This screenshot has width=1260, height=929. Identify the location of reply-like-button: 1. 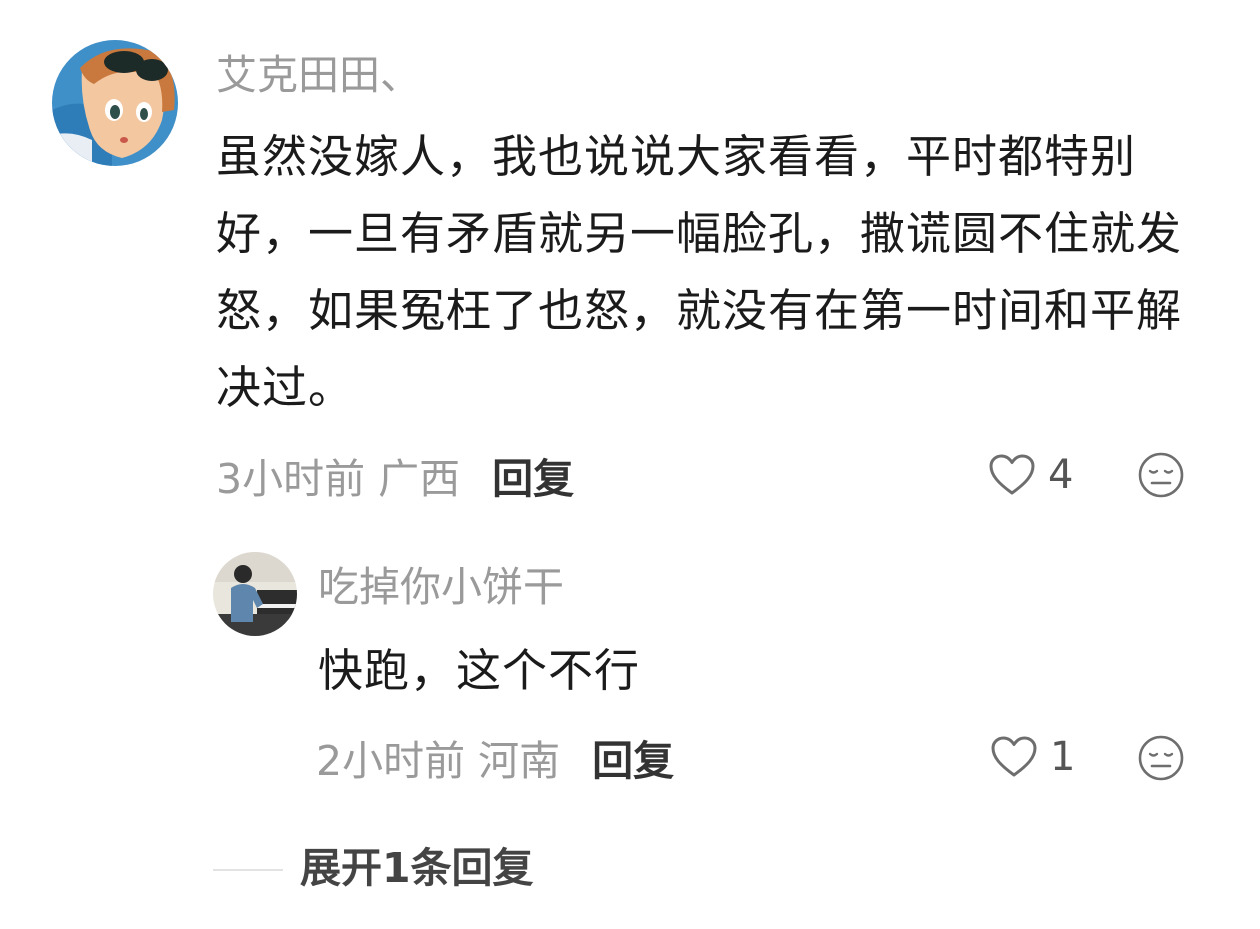
(1032, 757).